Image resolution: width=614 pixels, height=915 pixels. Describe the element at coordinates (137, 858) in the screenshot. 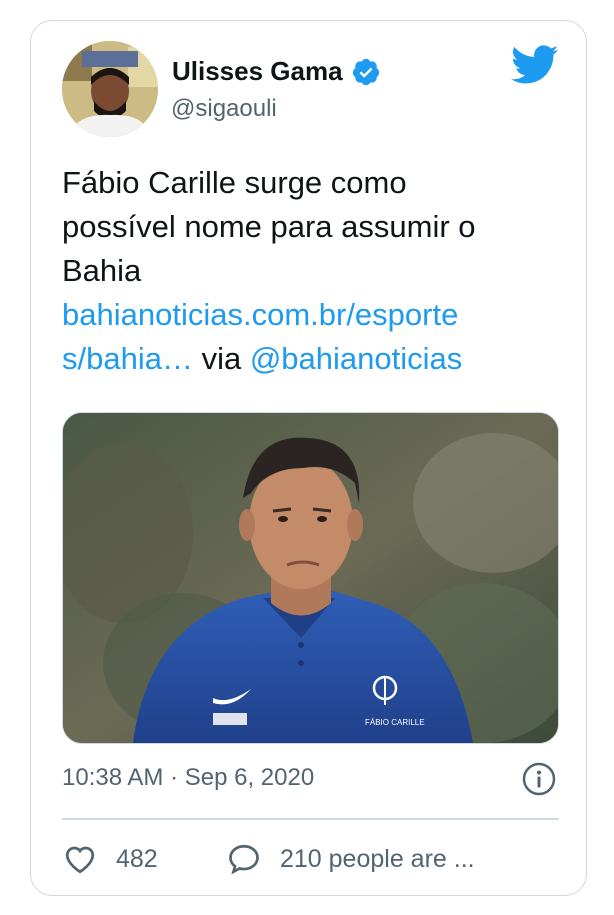

I see `like-count: 482` at that location.